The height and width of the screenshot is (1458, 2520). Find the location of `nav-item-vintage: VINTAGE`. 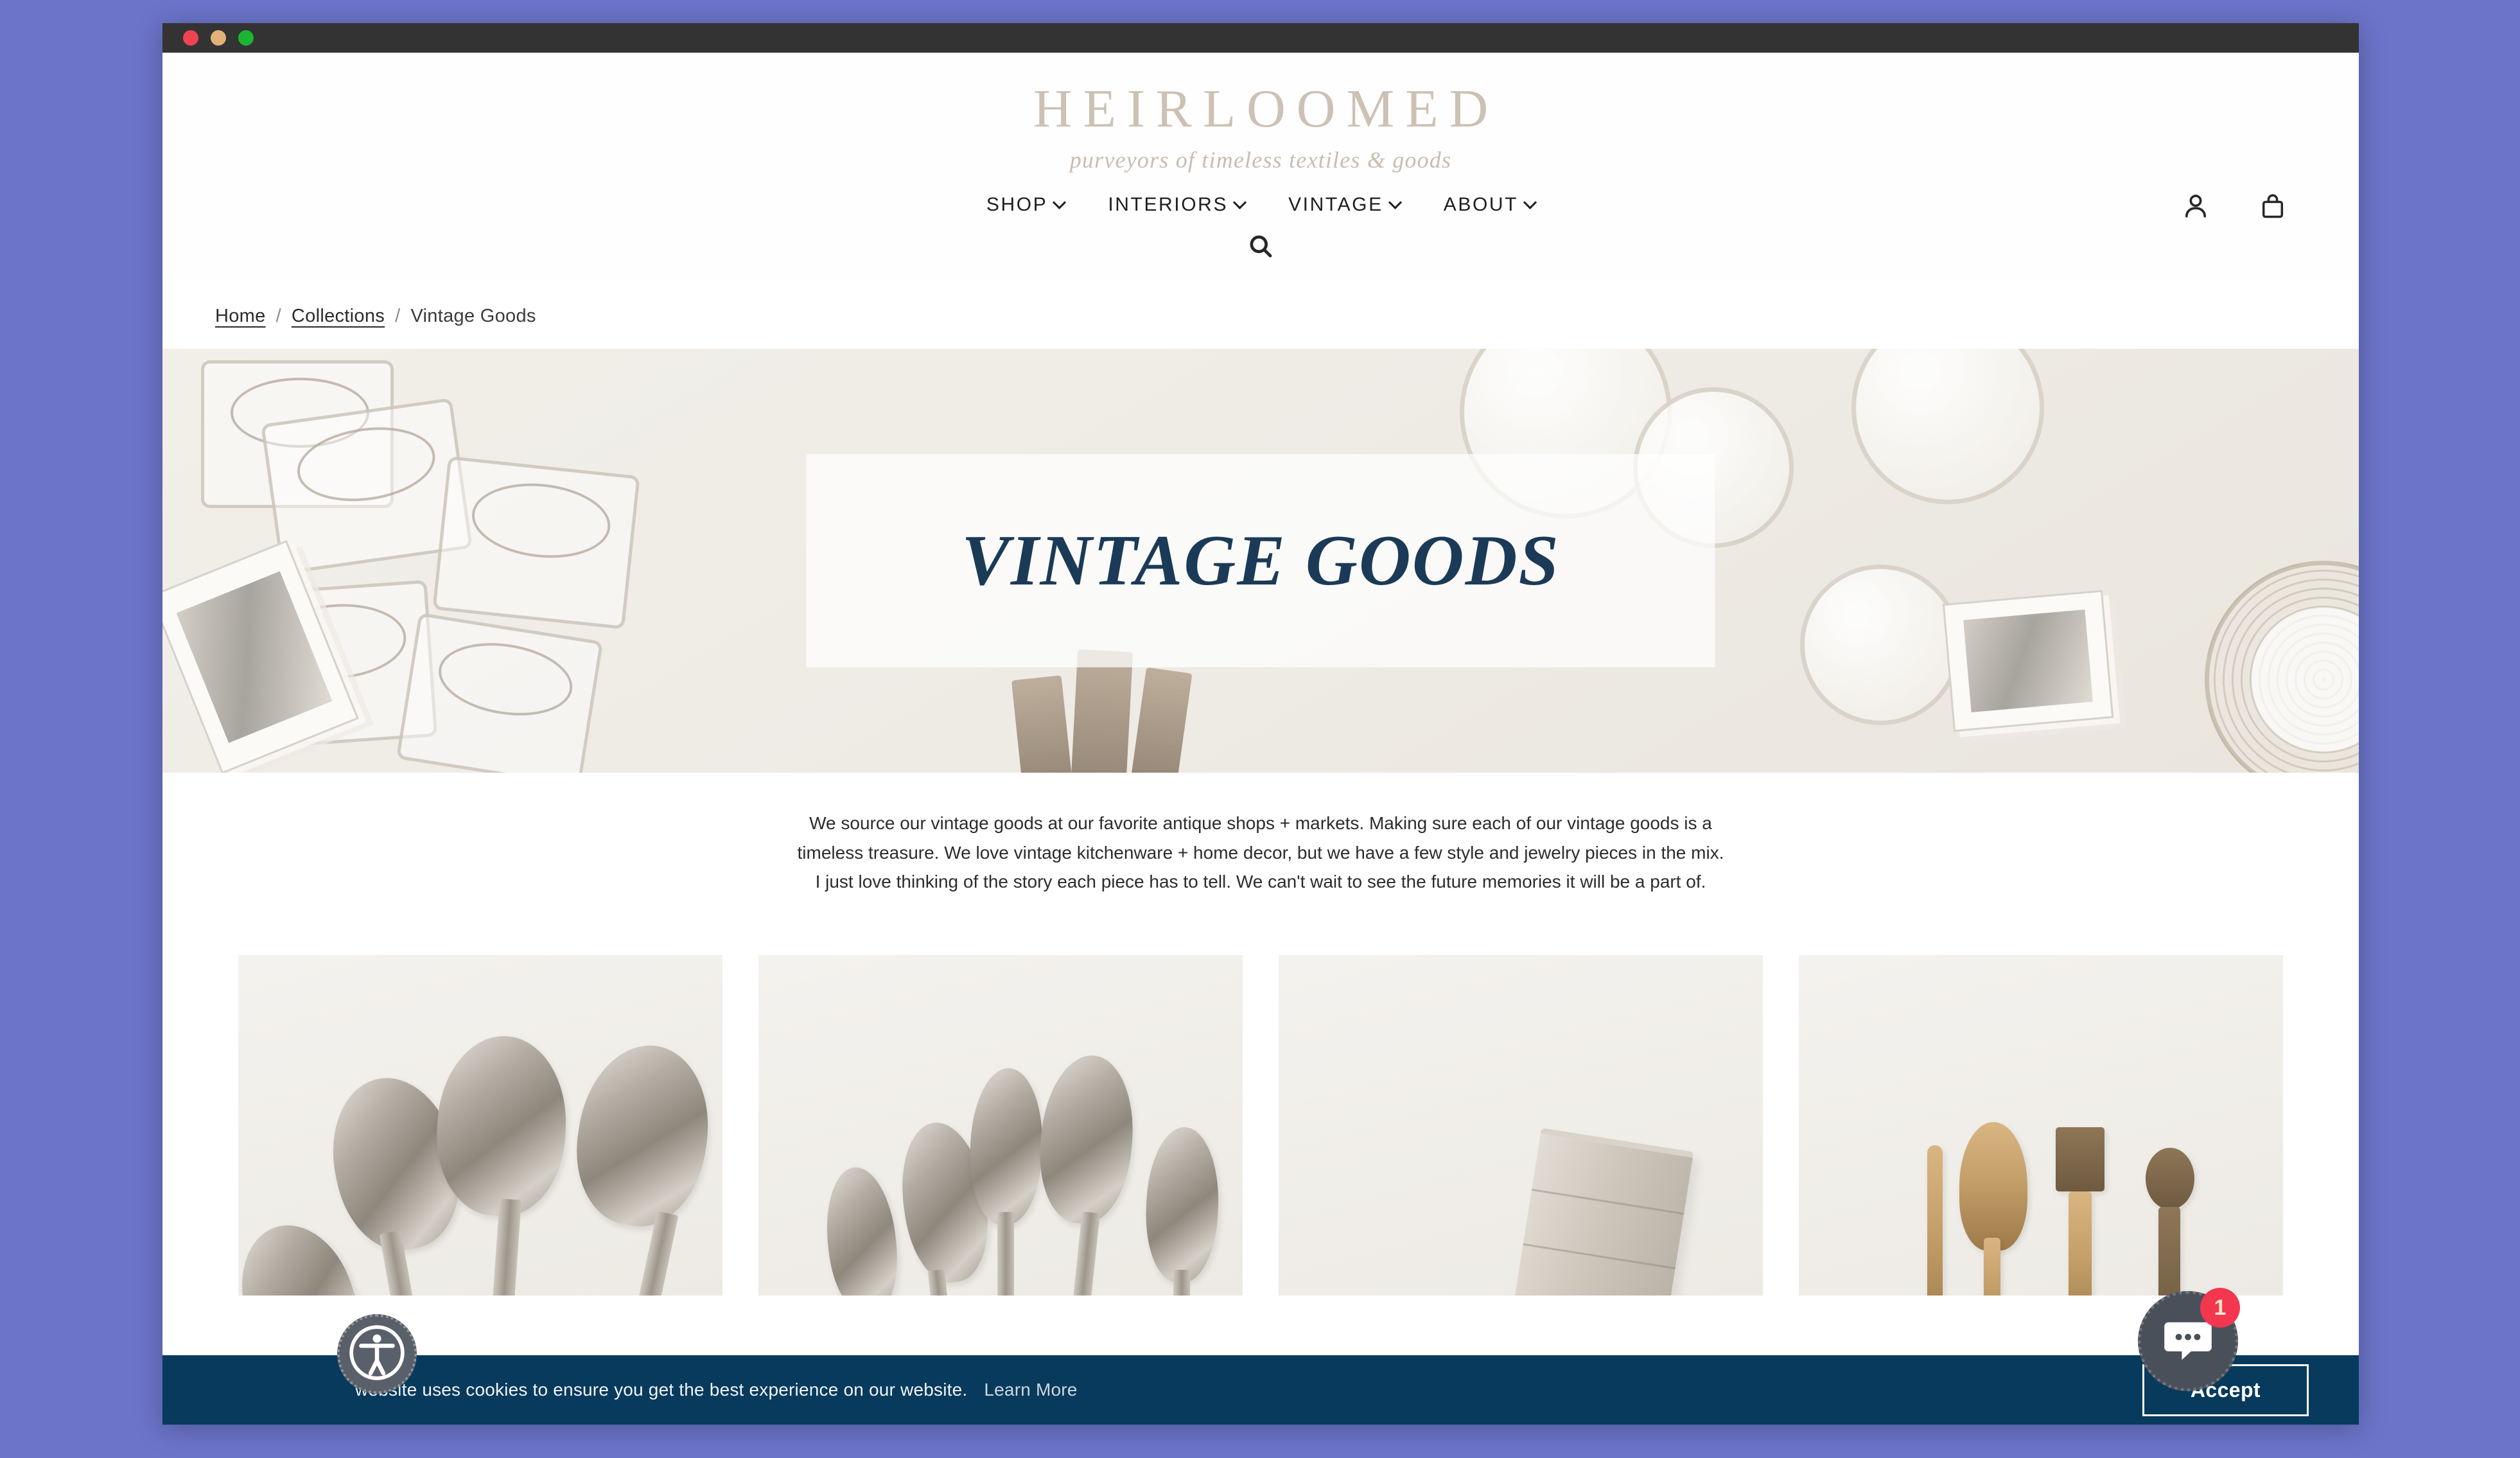

nav-item-vintage: VINTAGE is located at coordinates (1345, 205).